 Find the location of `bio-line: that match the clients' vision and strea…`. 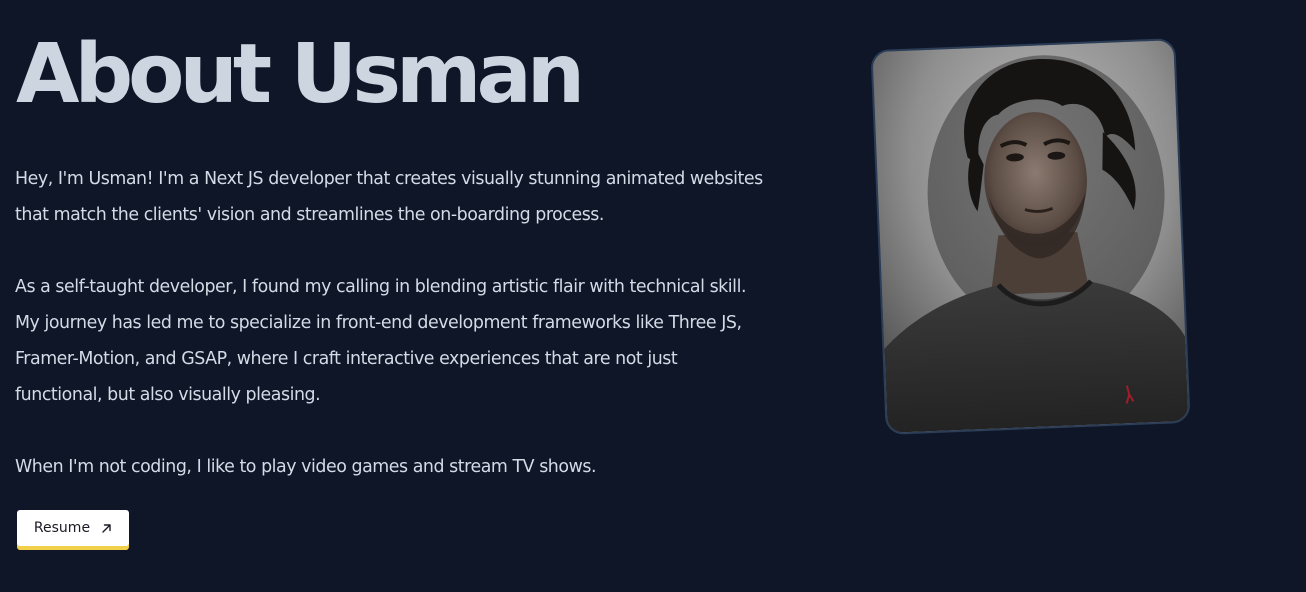

bio-line: that match the clients' vision and strea… is located at coordinates (309, 215).